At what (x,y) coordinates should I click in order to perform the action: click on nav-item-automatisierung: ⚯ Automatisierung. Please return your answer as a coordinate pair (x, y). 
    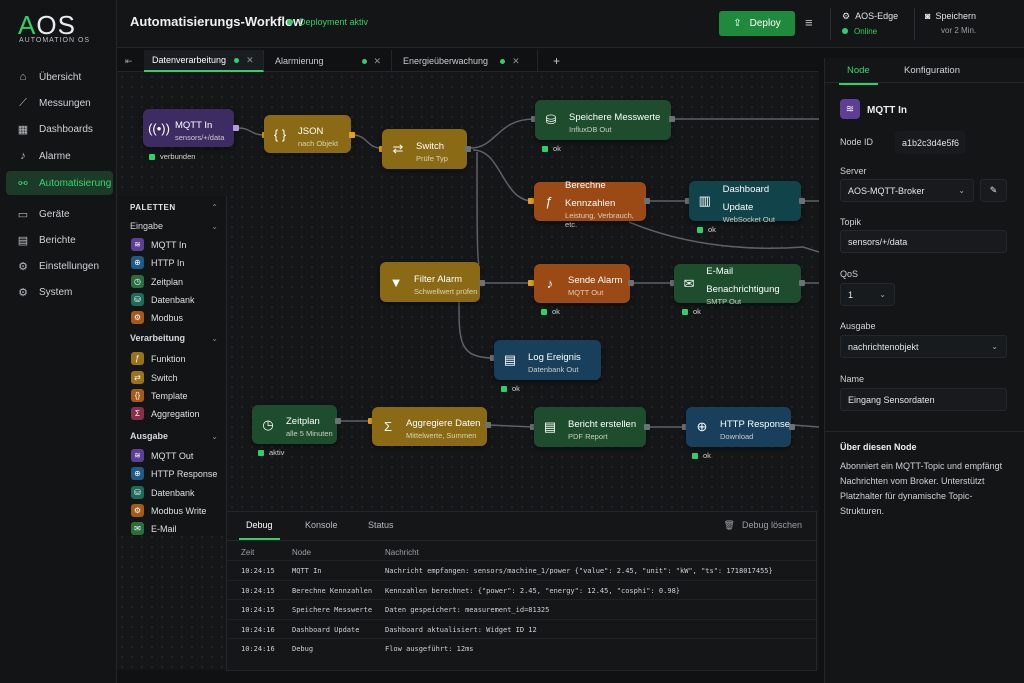
    Looking at the image, I should click on (59, 183).